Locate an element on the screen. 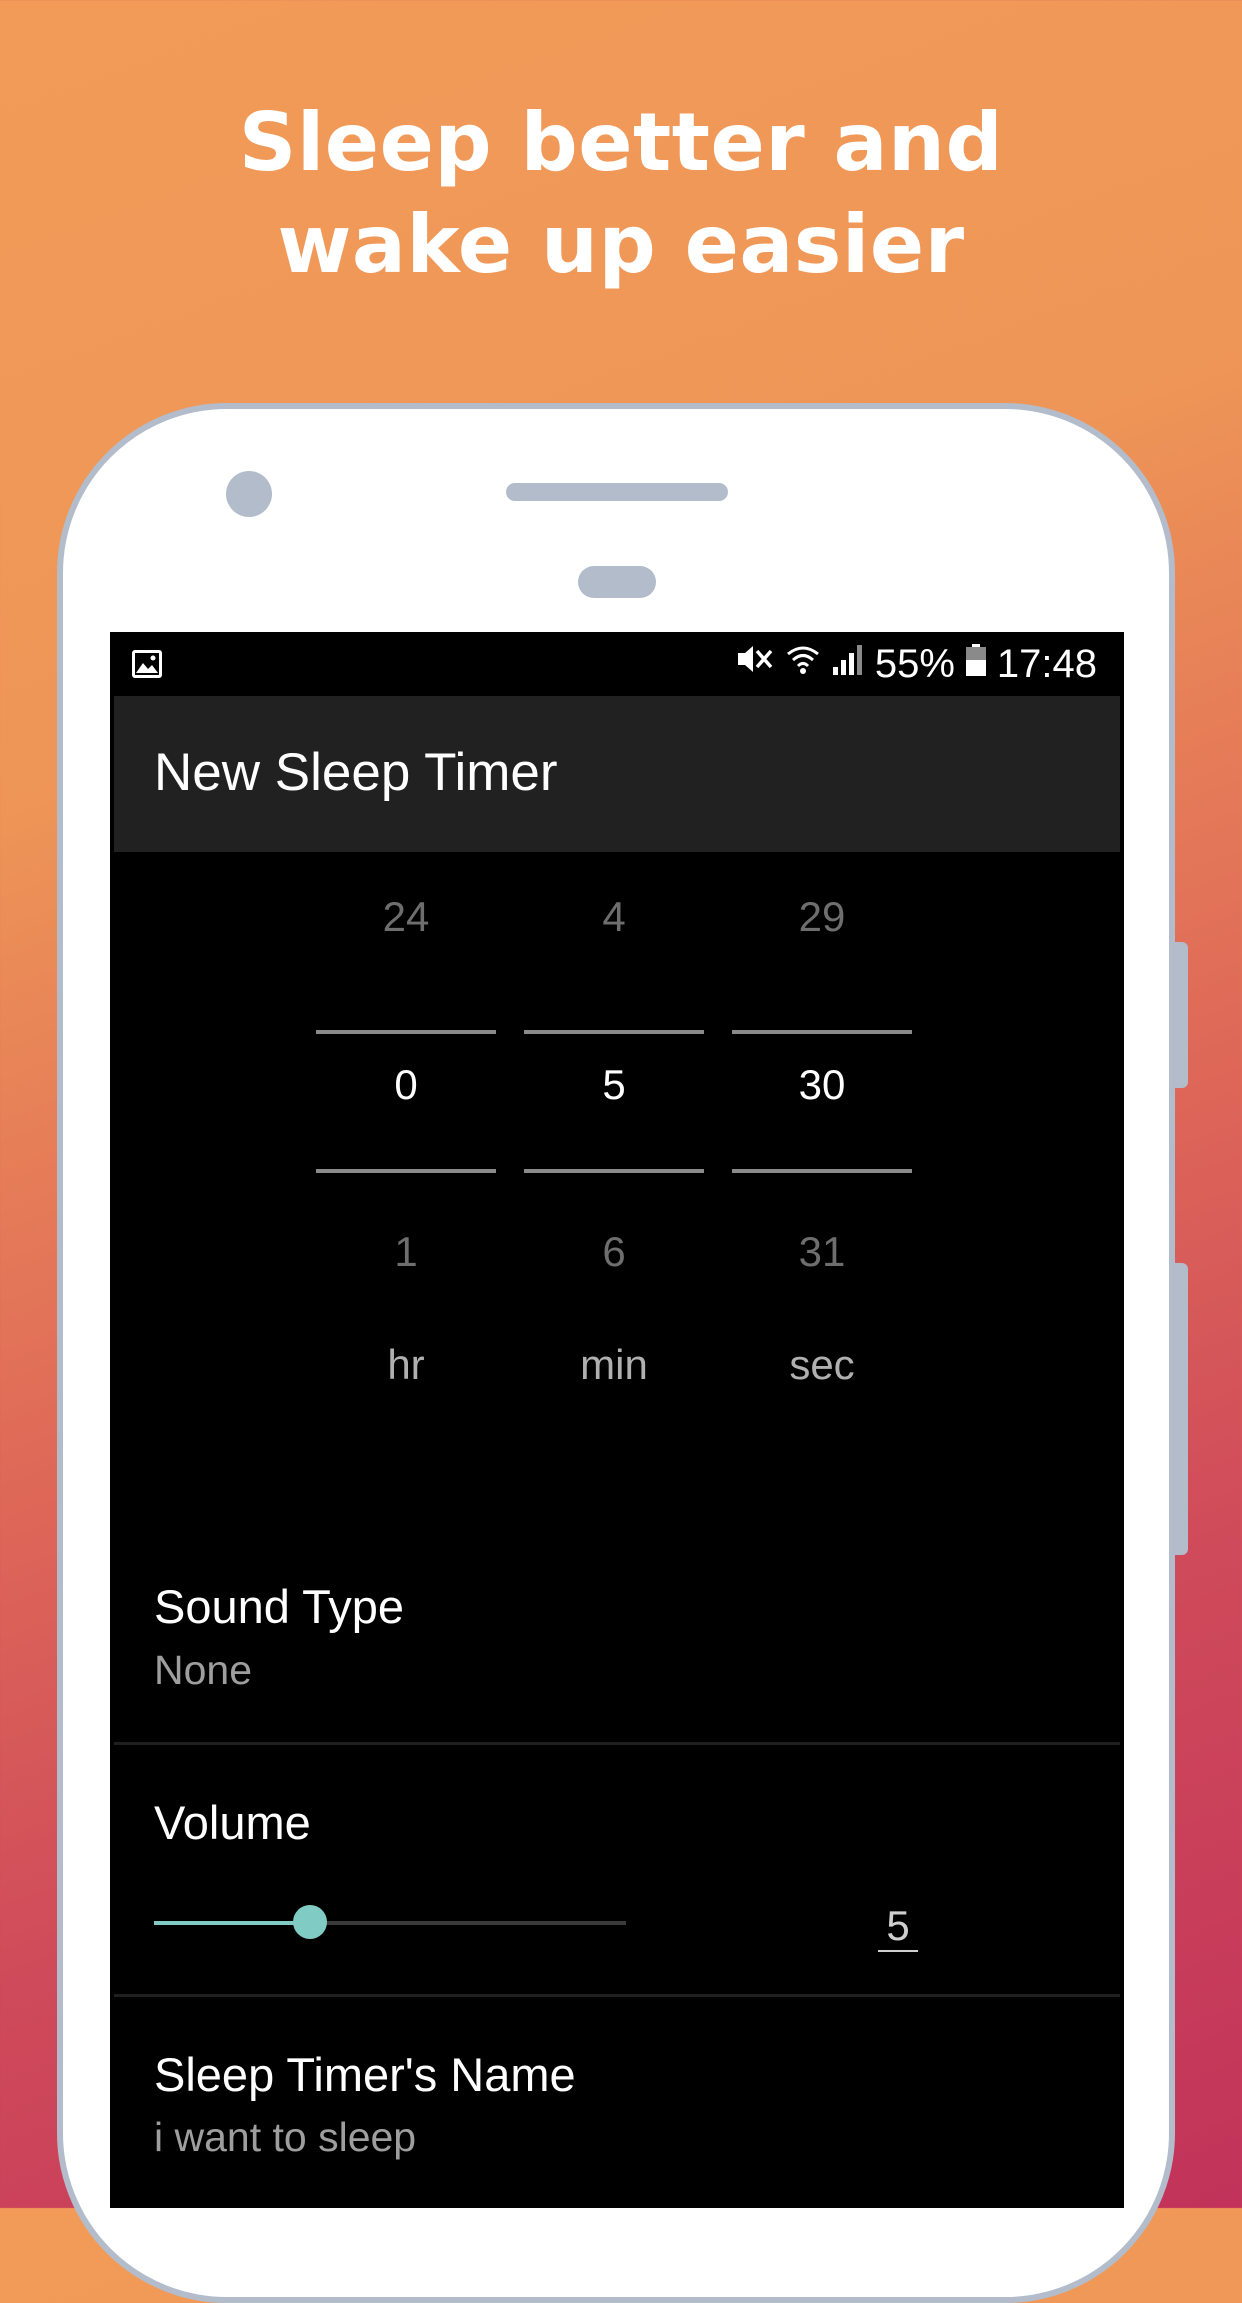  minutes-picker: 4 5 6 min is located at coordinates (614, 1132).